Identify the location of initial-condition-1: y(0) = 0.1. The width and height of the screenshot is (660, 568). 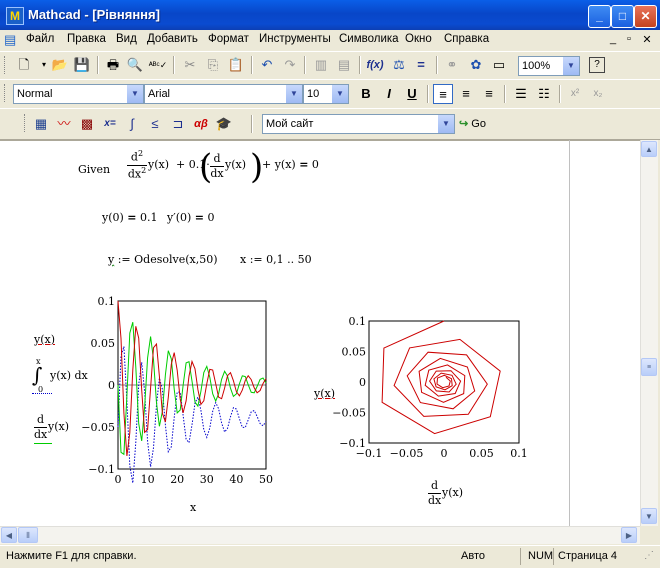
(130, 217).